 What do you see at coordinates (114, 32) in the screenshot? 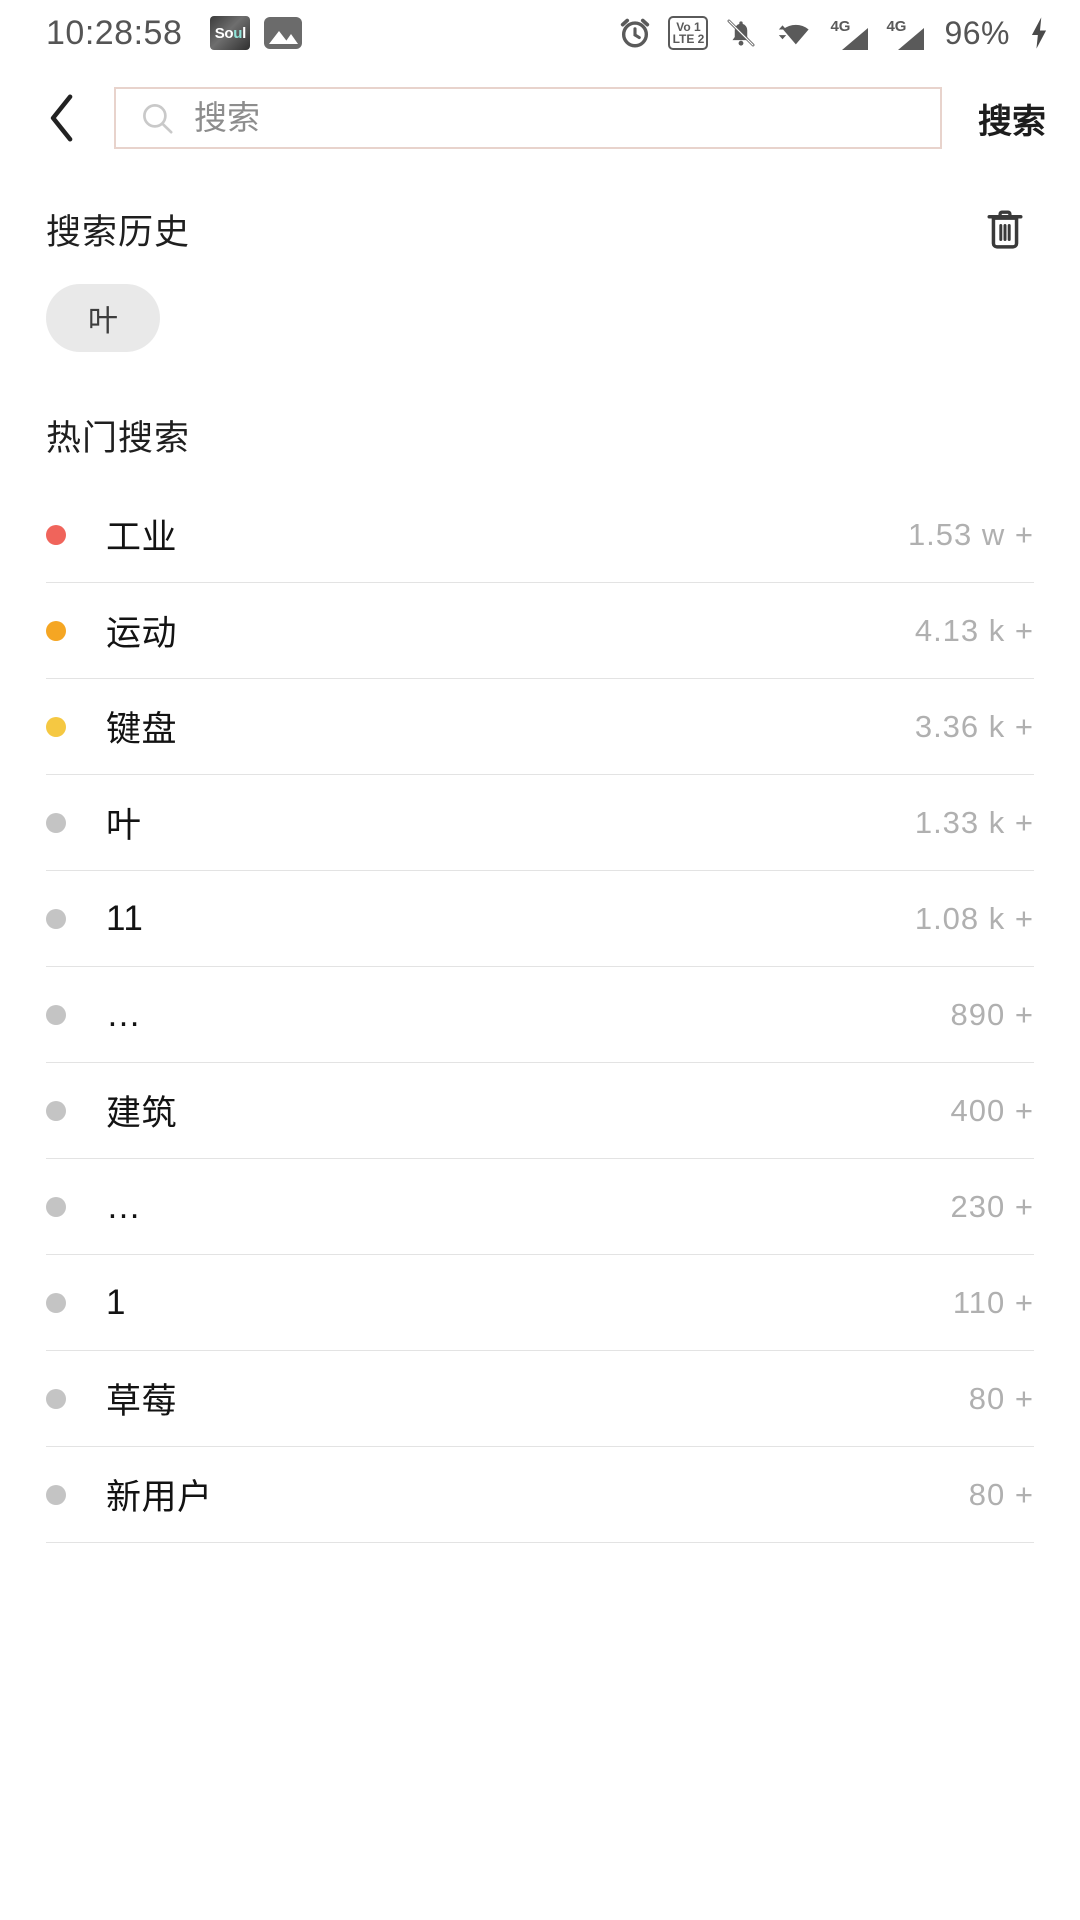
I see `status-bar-clock: 10:28:58` at bounding box center [114, 32].